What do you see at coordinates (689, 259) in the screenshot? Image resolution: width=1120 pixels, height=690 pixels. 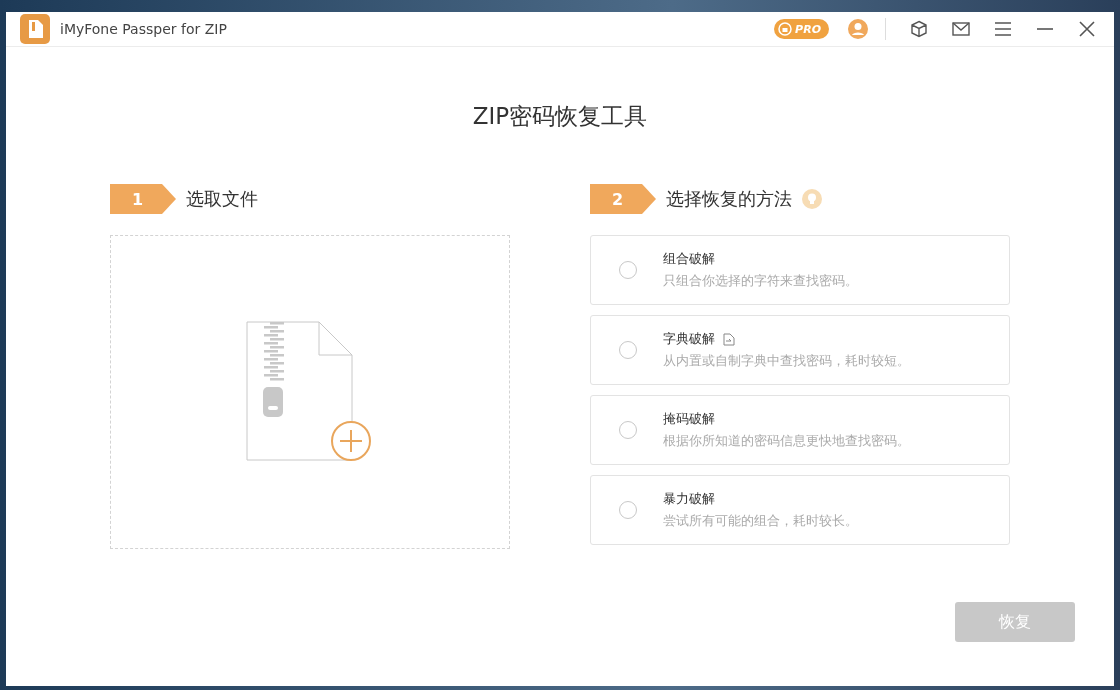 I see `method-name: 组合破解` at bounding box center [689, 259].